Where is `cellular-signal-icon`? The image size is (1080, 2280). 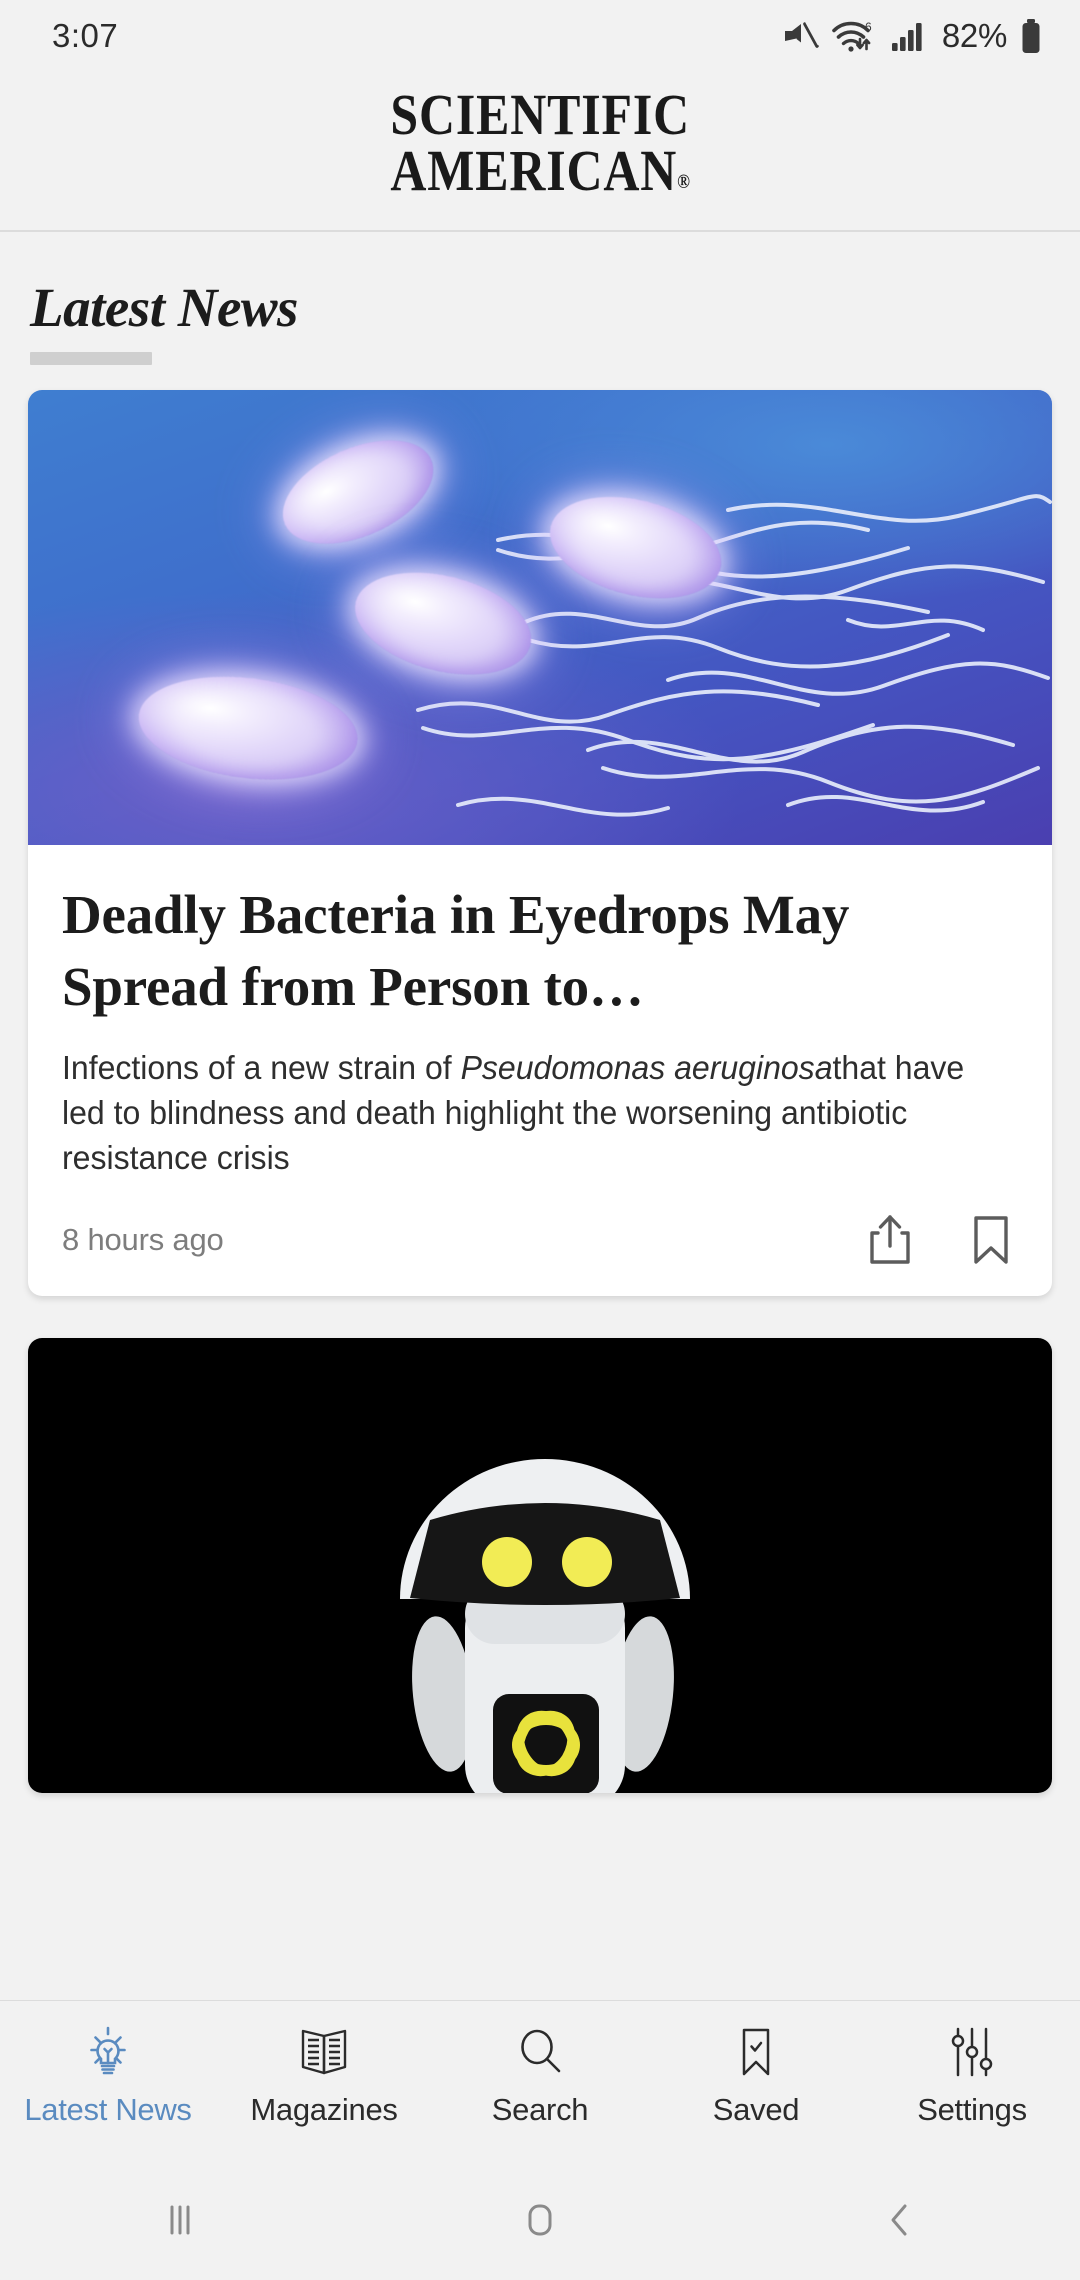
cellular-signal-icon is located at coordinates (909, 36).